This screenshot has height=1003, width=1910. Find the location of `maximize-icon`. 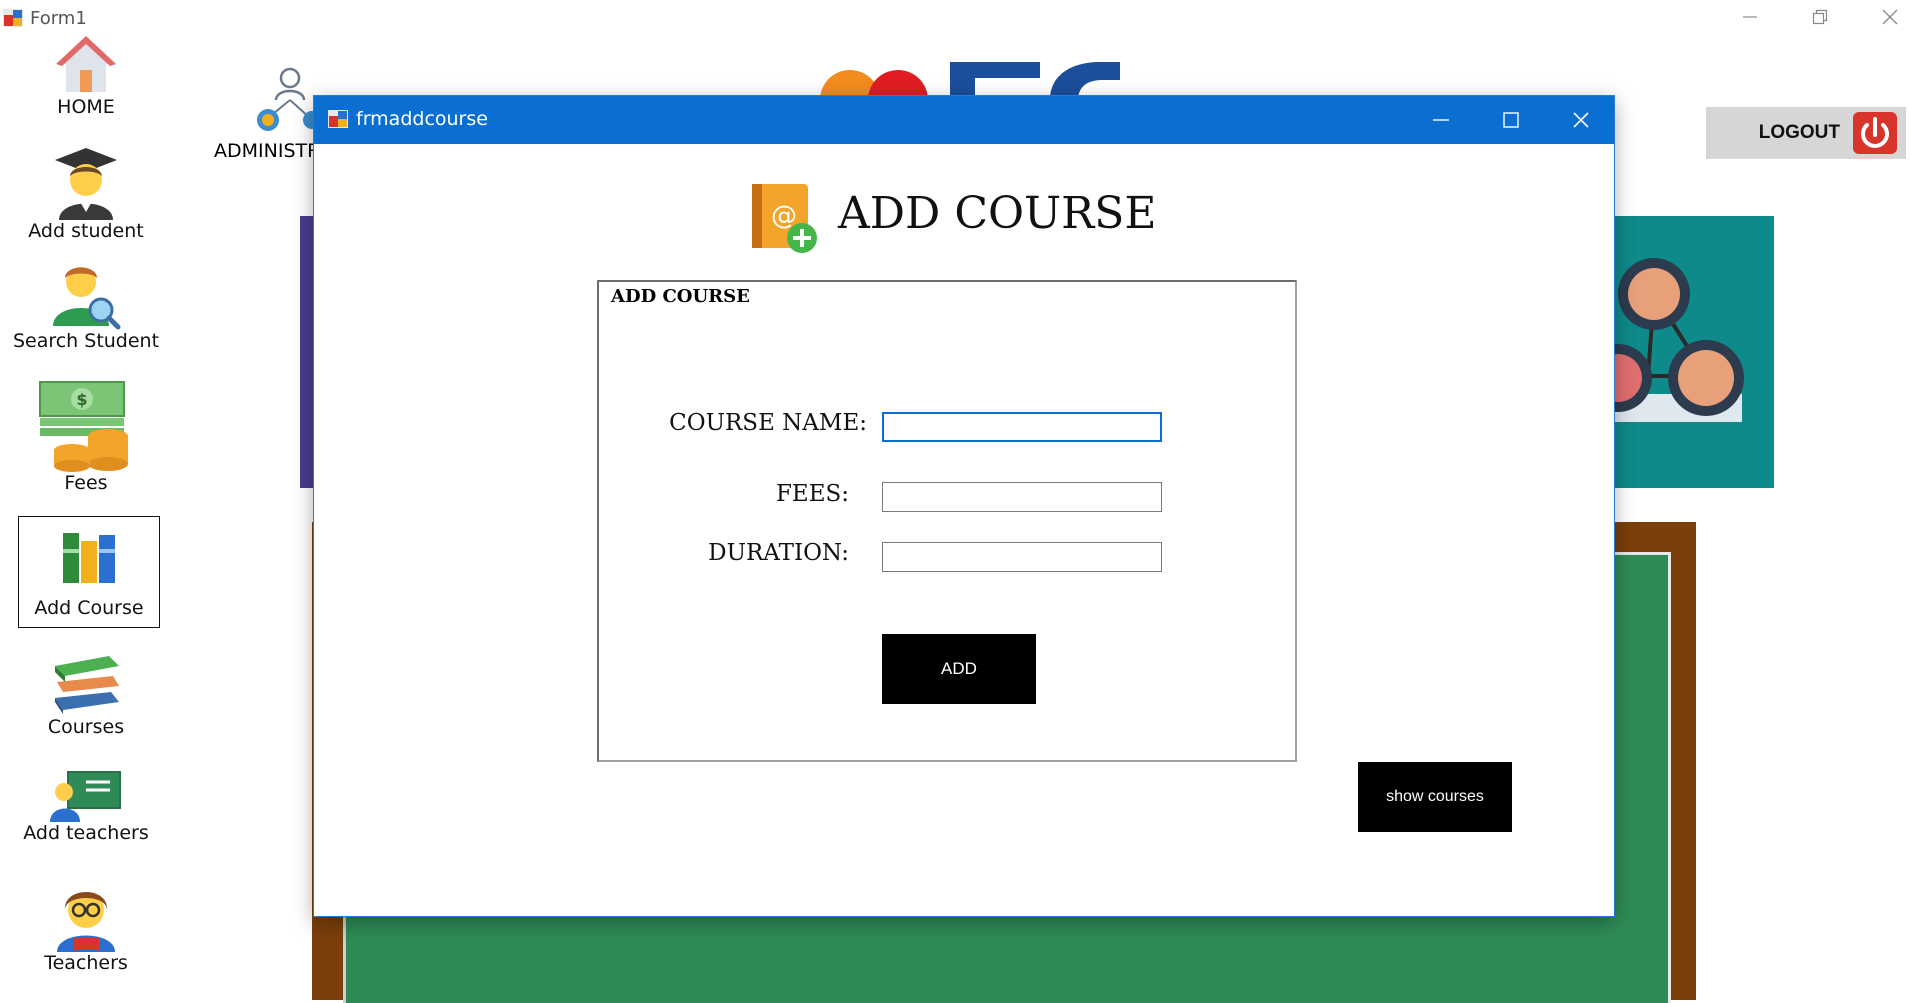

maximize-icon is located at coordinates (1511, 120).